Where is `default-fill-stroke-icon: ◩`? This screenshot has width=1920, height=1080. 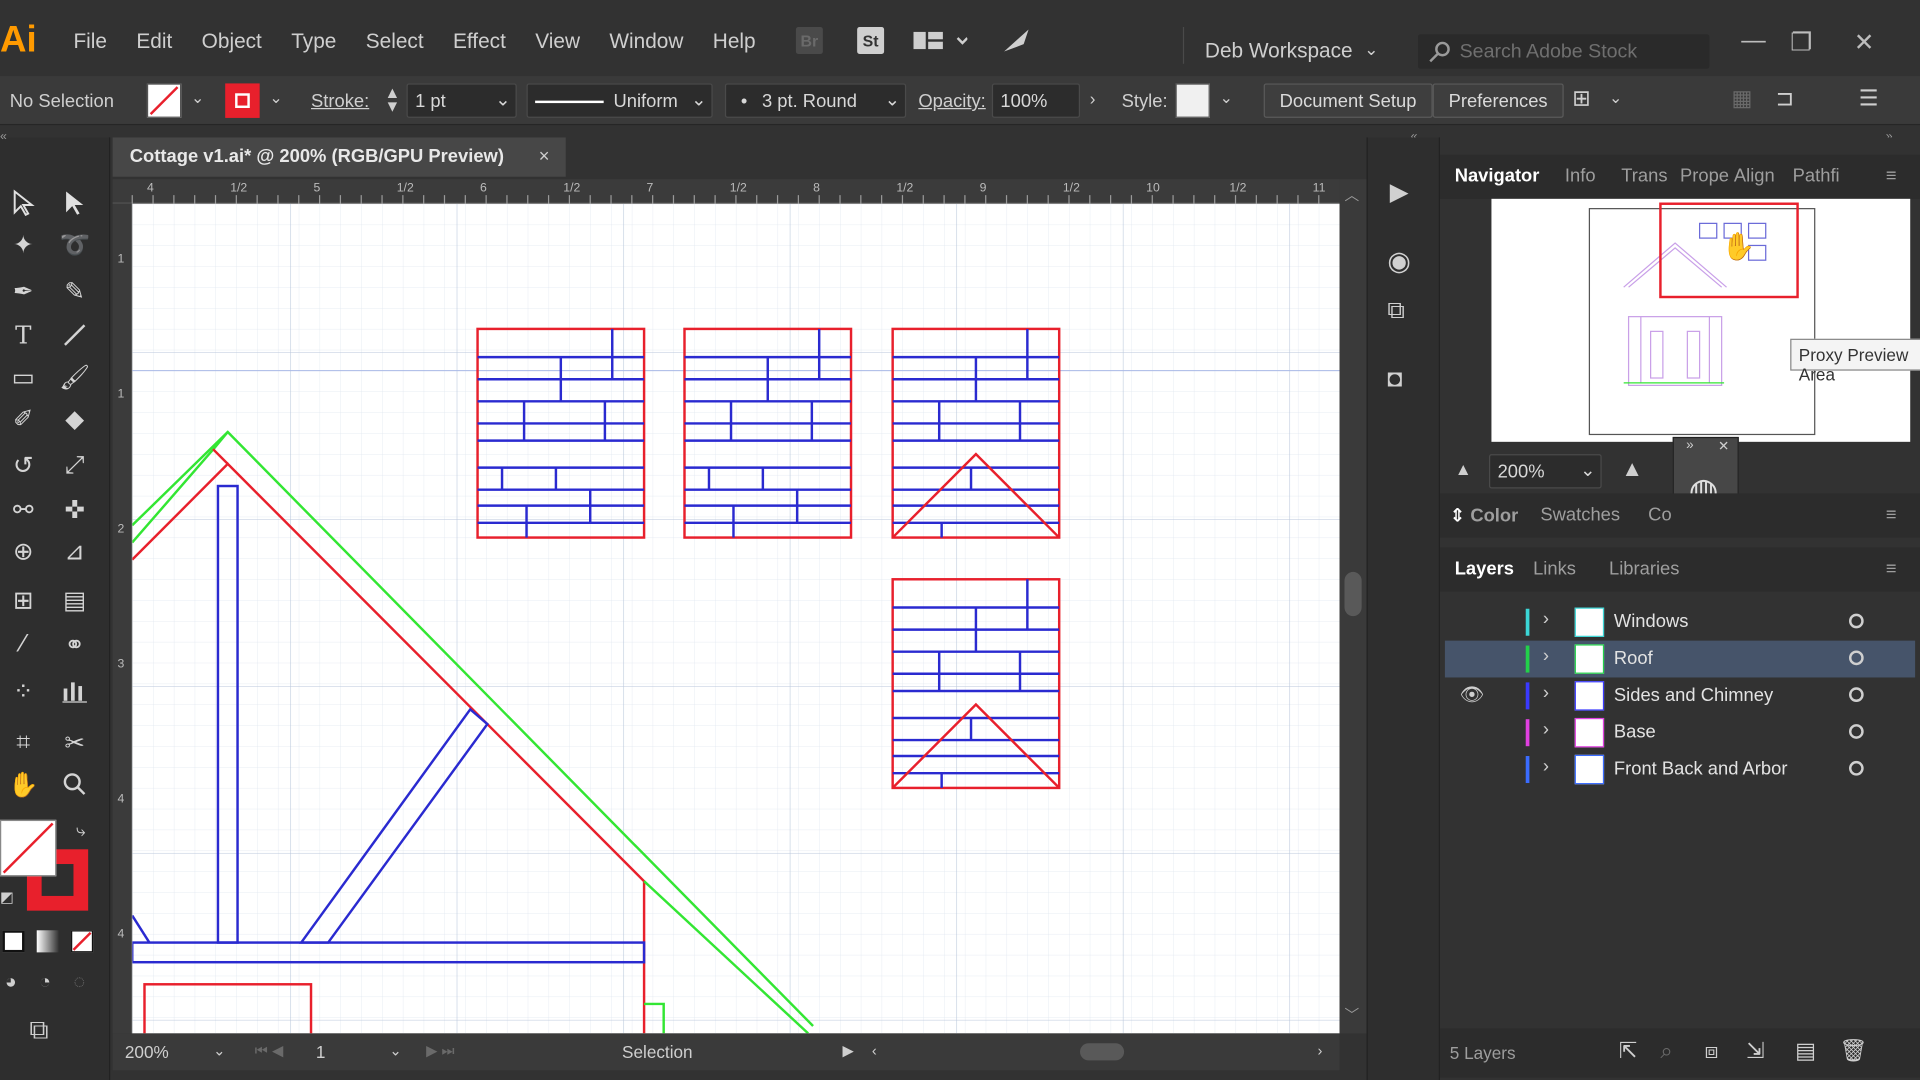
default-fill-stroke-icon: ◩ is located at coordinates (7, 897).